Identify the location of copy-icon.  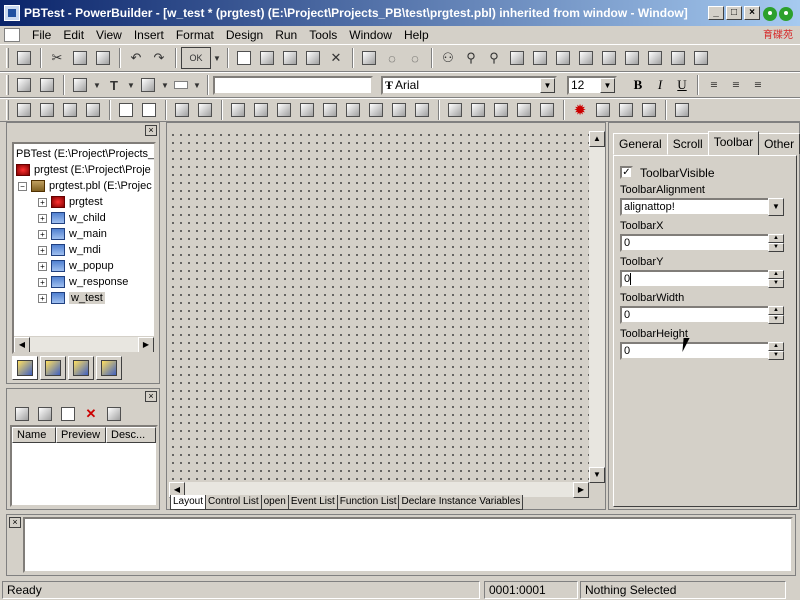
(80, 58).